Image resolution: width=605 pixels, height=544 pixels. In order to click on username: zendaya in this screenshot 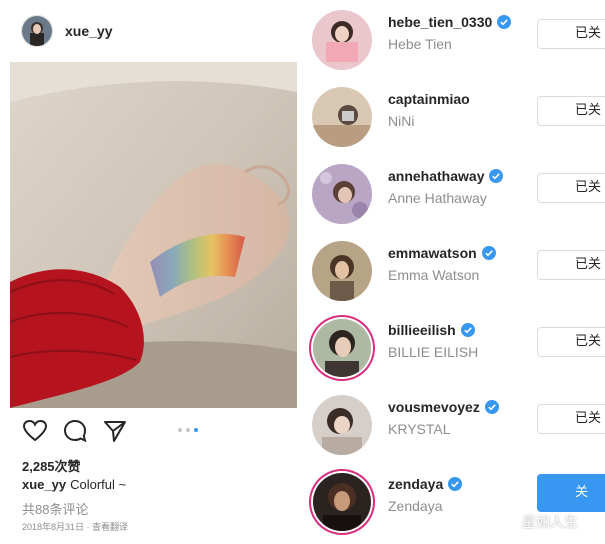, I will do `click(425, 484)`.